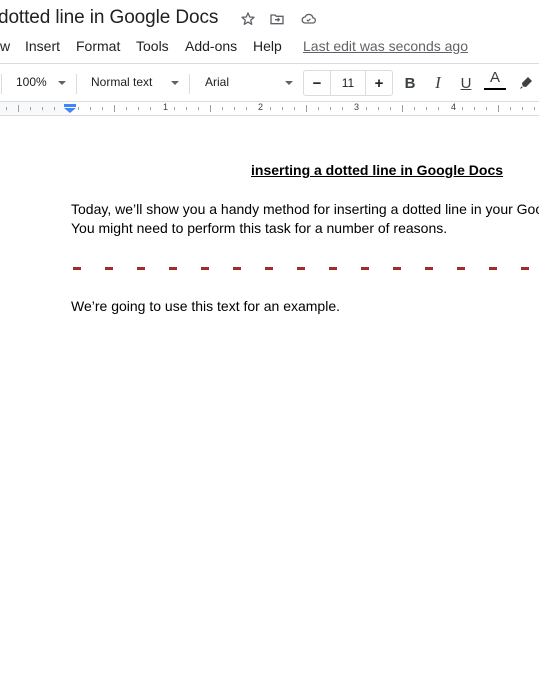  Describe the element at coordinates (109, 18) in the screenshot. I see `document-title: dotted line in Google Docs` at that location.